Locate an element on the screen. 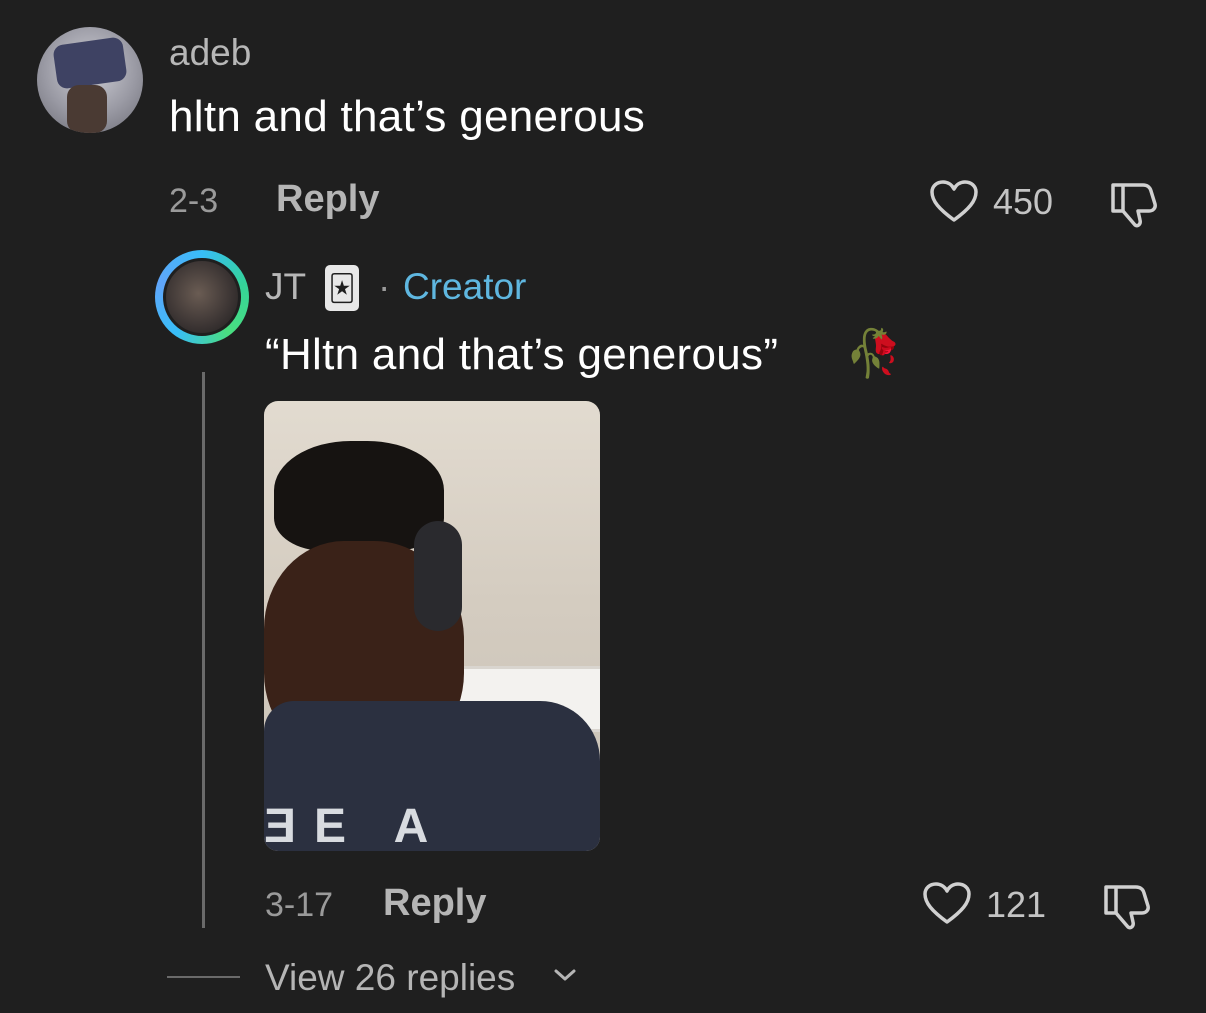 The height and width of the screenshot is (1013, 1206). comment-text: hltn and that’s generous is located at coordinates (407, 116).